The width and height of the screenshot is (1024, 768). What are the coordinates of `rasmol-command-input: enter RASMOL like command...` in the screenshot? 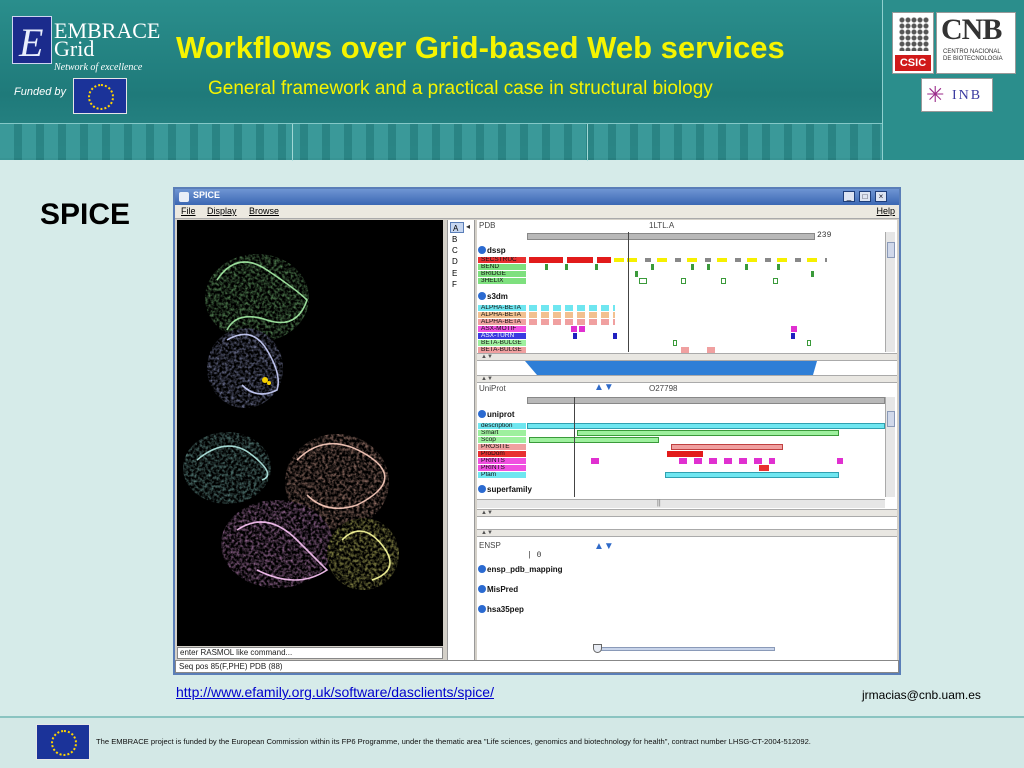 It's located at (310, 653).